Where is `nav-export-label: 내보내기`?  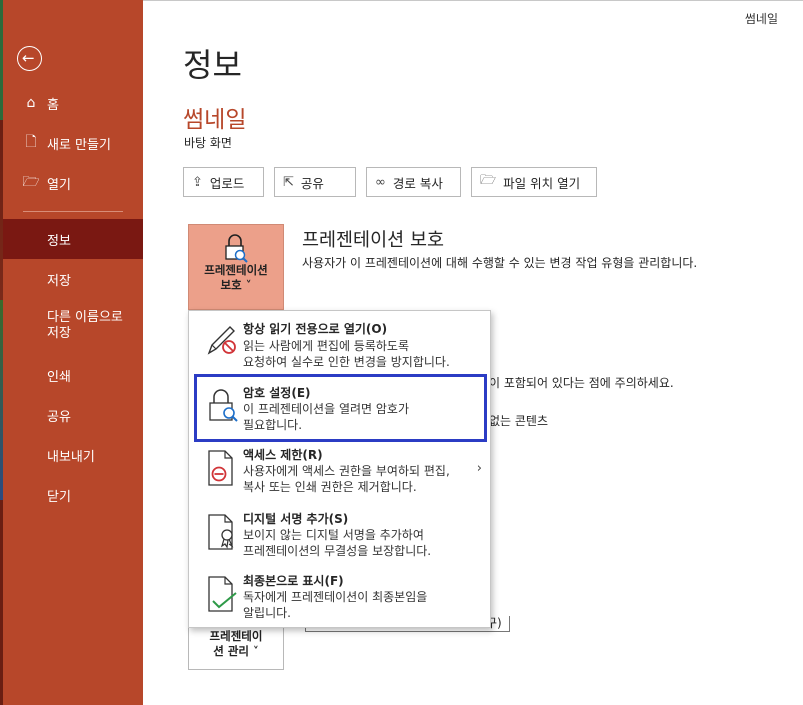
nav-export-label: 내보내기 is located at coordinates (71, 457).